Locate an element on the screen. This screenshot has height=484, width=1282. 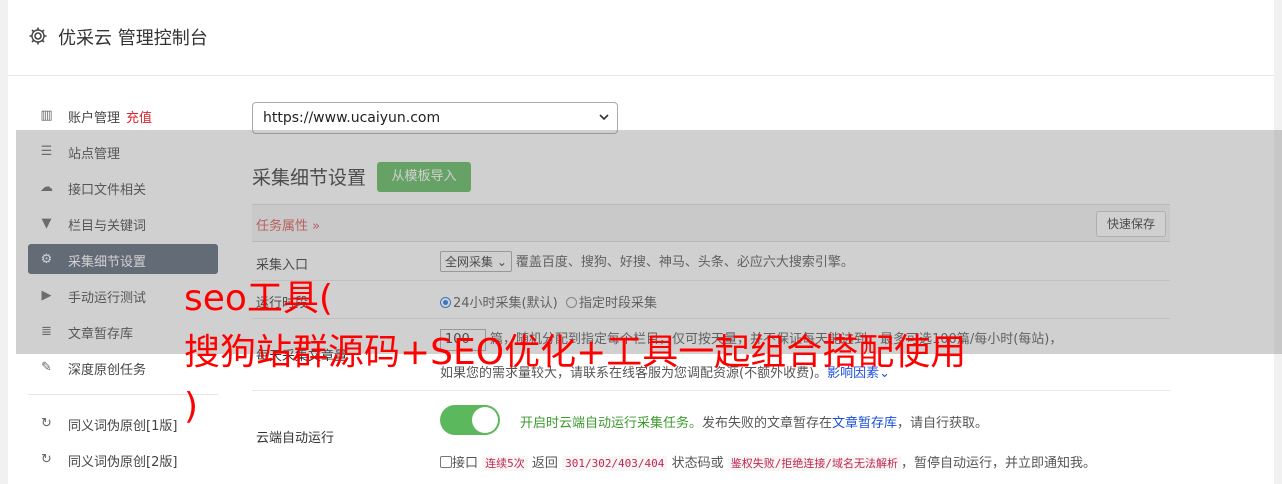
sidebar-item-label: 深度原创任务 is located at coordinates (107, 370).